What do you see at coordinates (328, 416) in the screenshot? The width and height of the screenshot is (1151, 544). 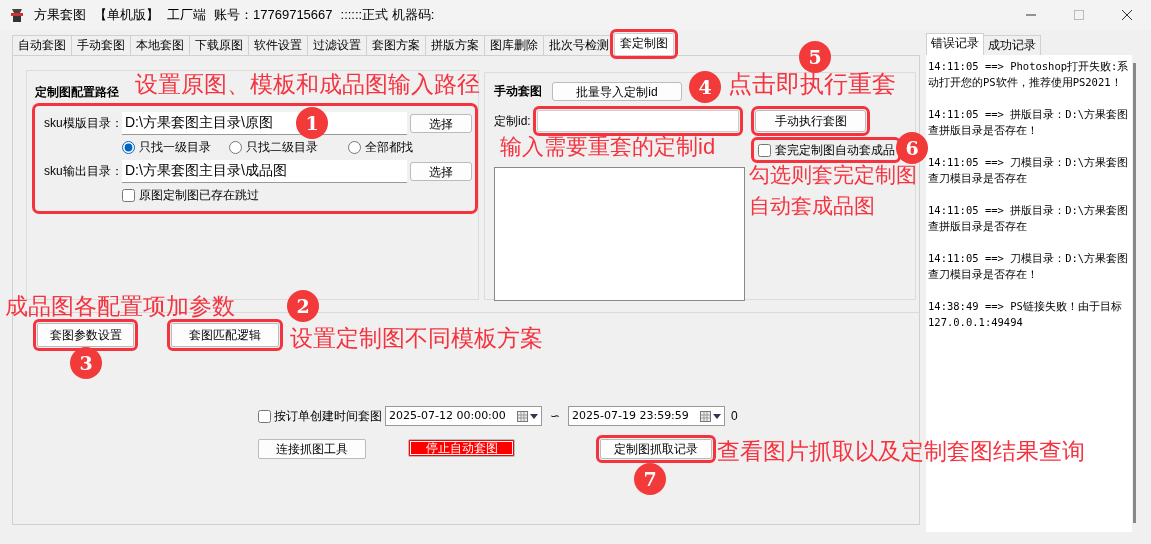 I see `checkbox-label: 按订单创建时间套图` at bounding box center [328, 416].